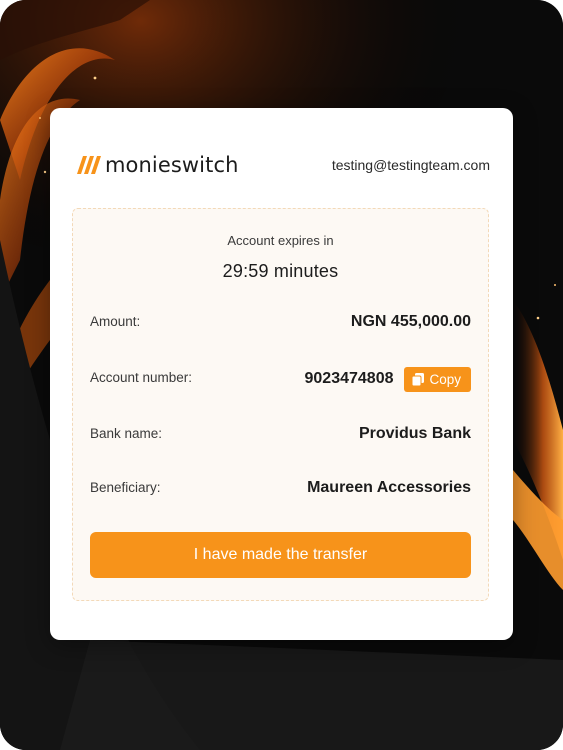 The image size is (563, 750). I want to click on copy-icon, so click(418, 379).